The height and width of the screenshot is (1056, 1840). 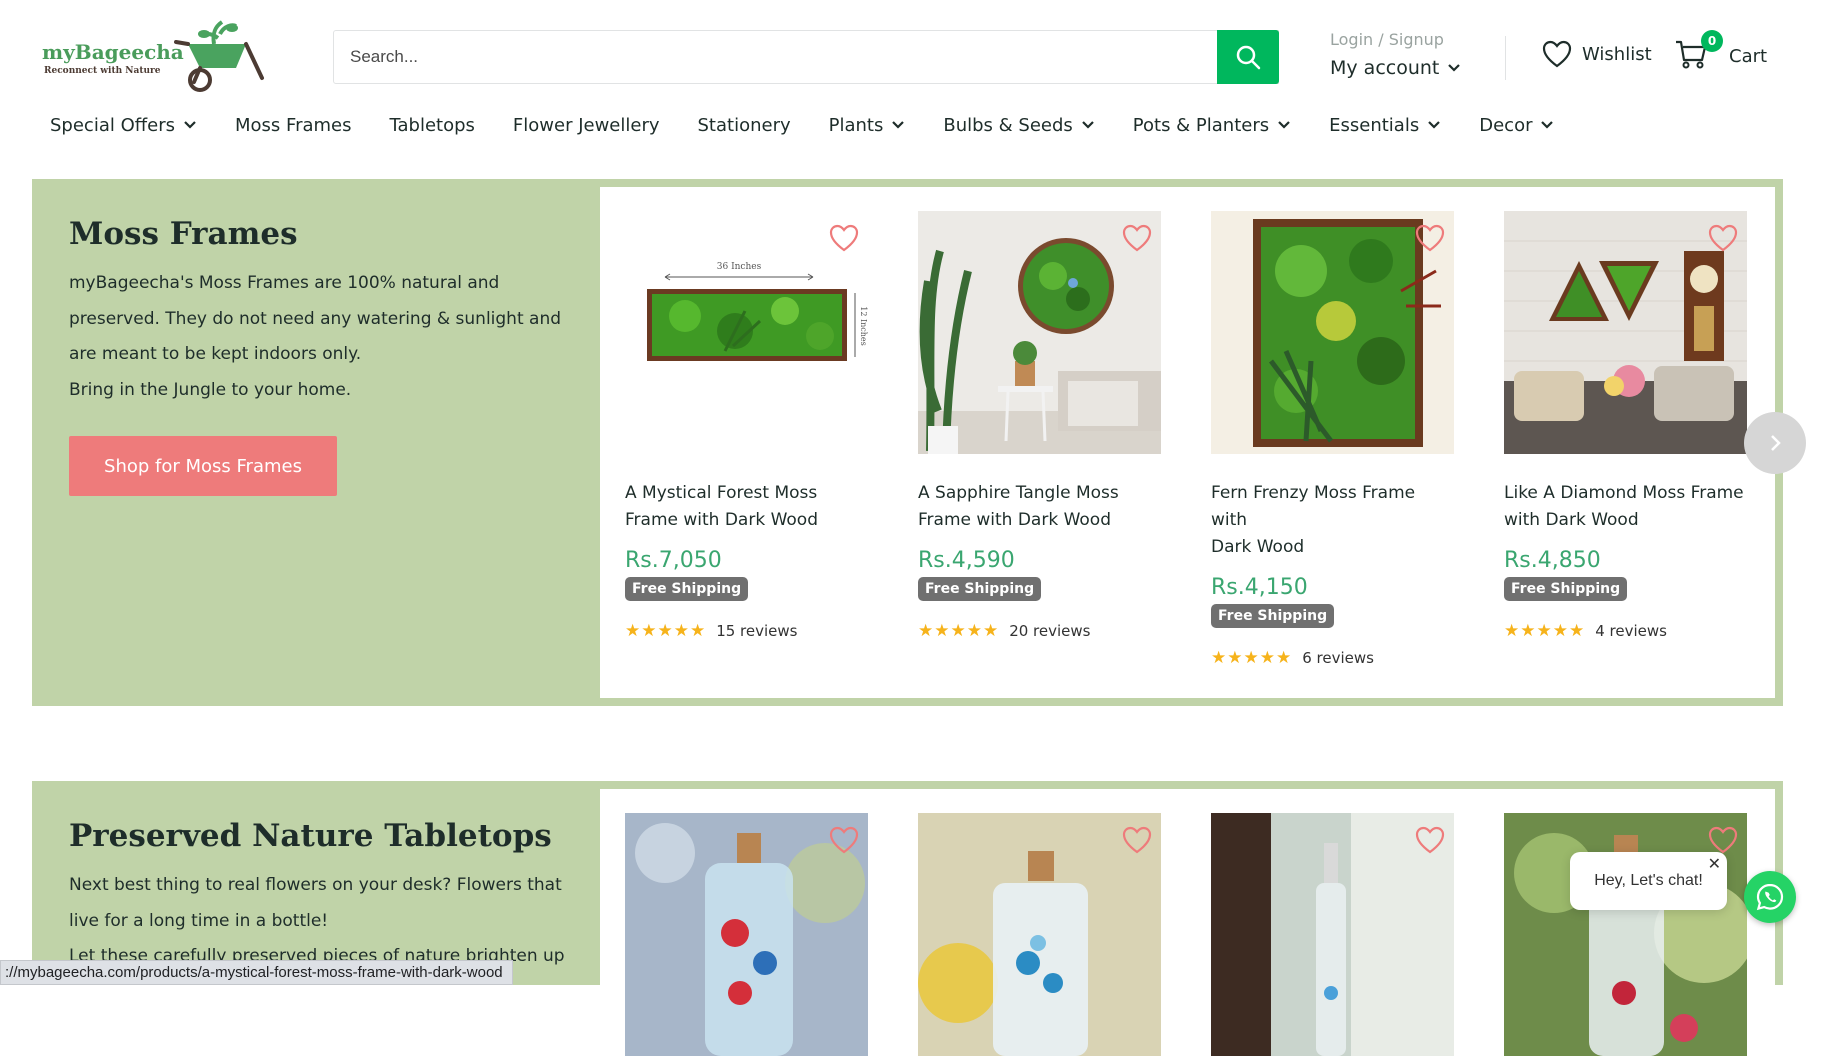 I want to click on nav-item-label: Stationery, so click(x=744, y=125).